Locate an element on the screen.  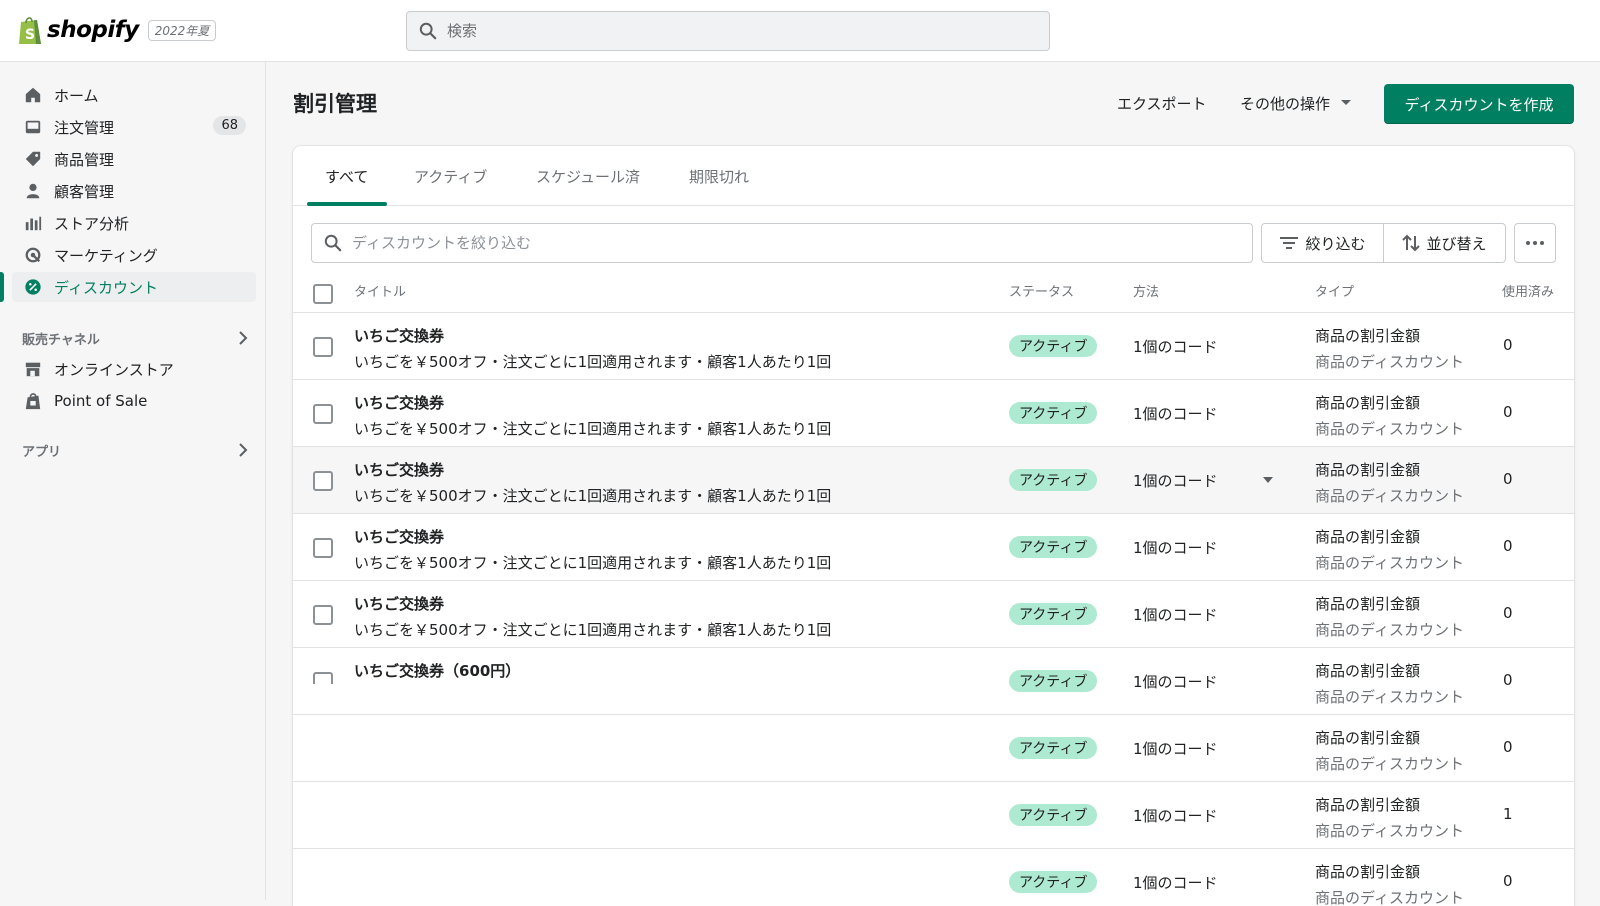
tab-scheduled: スケジュール済 is located at coordinates (588, 176).